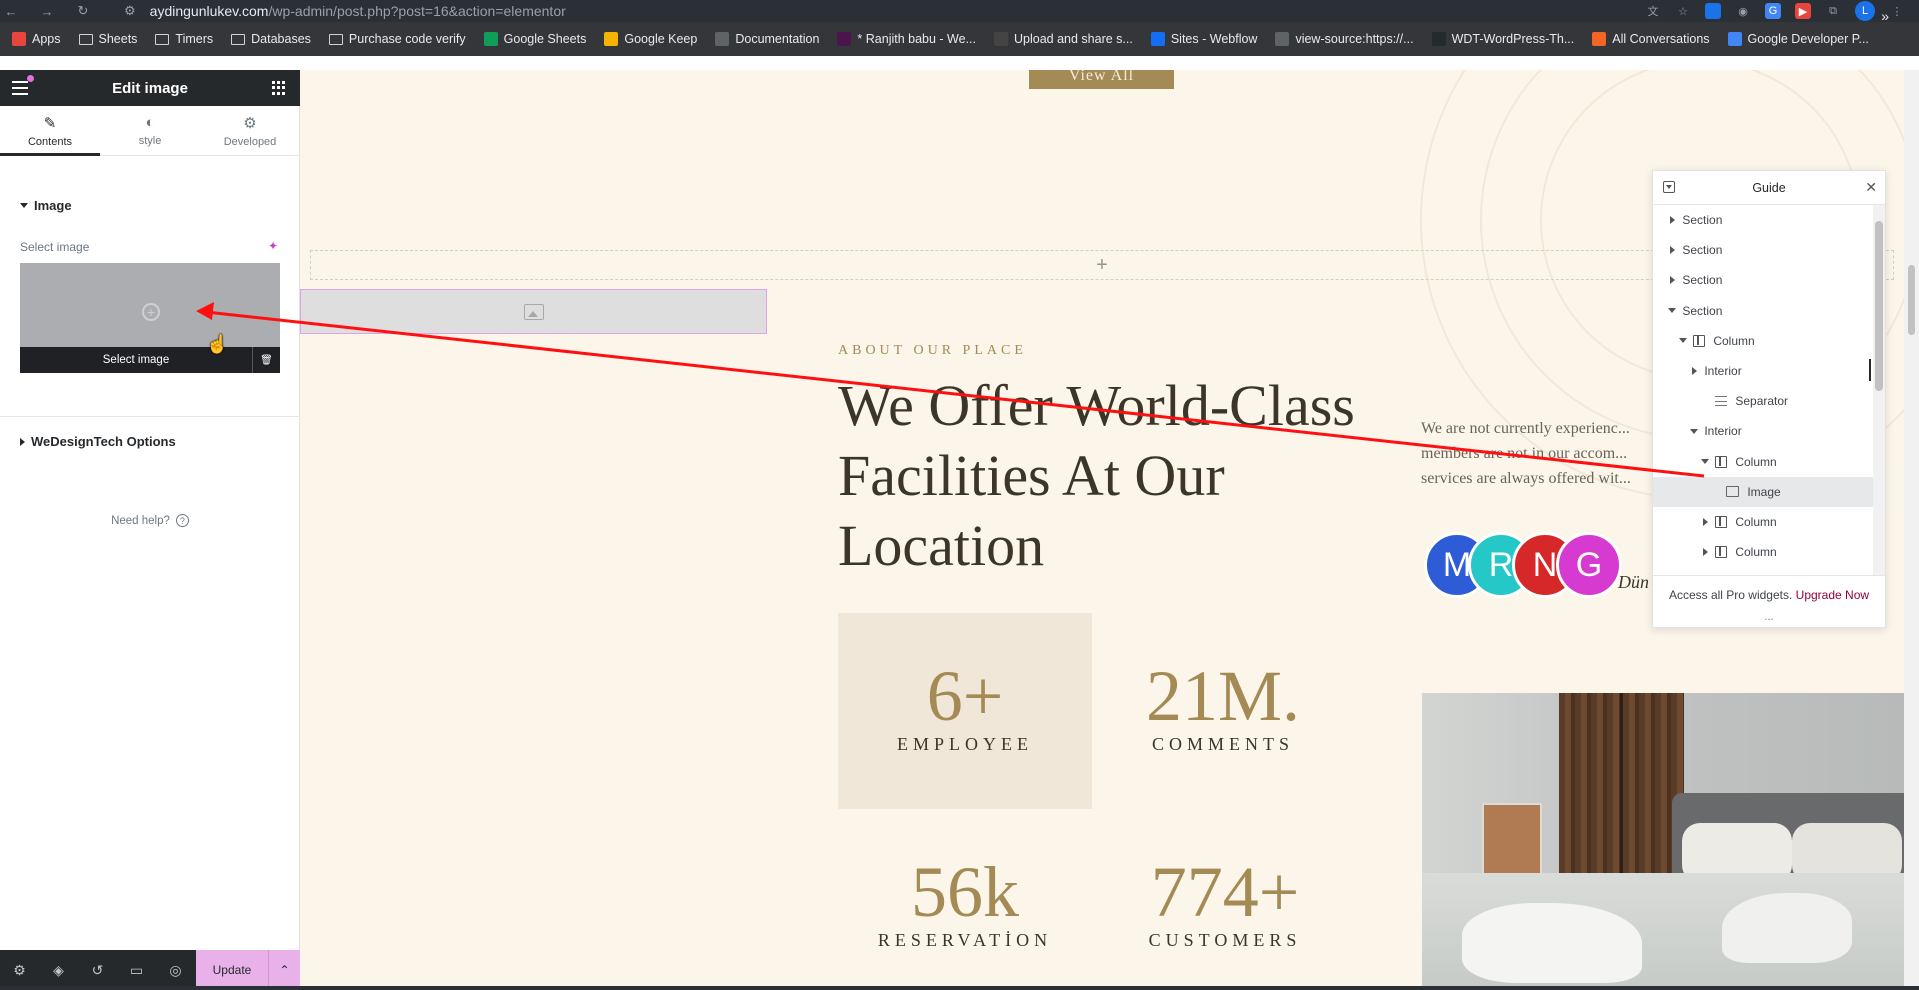 Image resolution: width=1919 pixels, height=990 pixels. I want to click on section-image-toggle: Image, so click(46, 205).